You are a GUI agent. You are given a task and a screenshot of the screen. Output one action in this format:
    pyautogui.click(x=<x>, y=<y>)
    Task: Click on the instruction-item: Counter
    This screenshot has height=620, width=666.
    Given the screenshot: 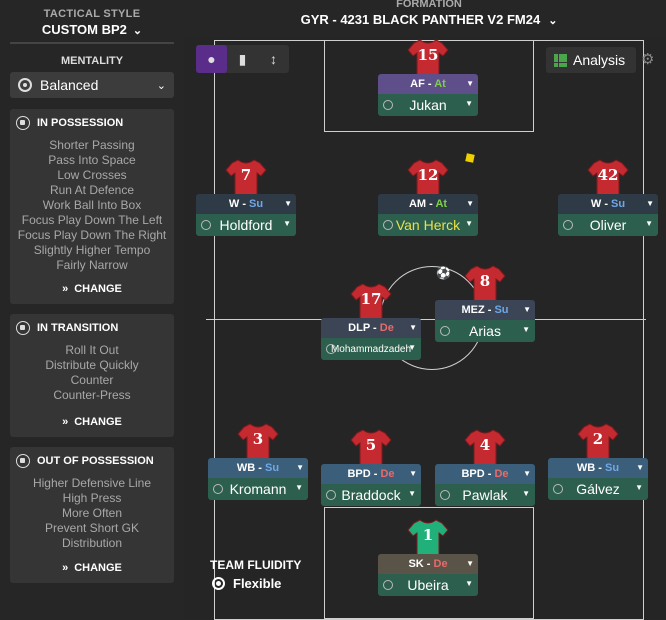 What is the action you would take?
    pyautogui.click(x=92, y=380)
    